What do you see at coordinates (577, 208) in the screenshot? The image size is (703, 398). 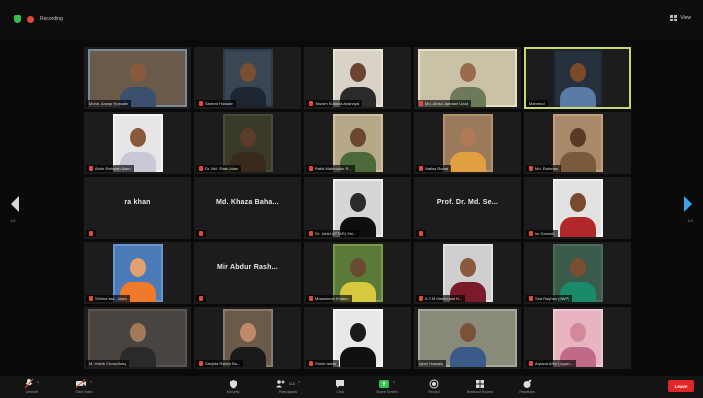 I see `participant-tile: Isr Gonesh` at bounding box center [577, 208].